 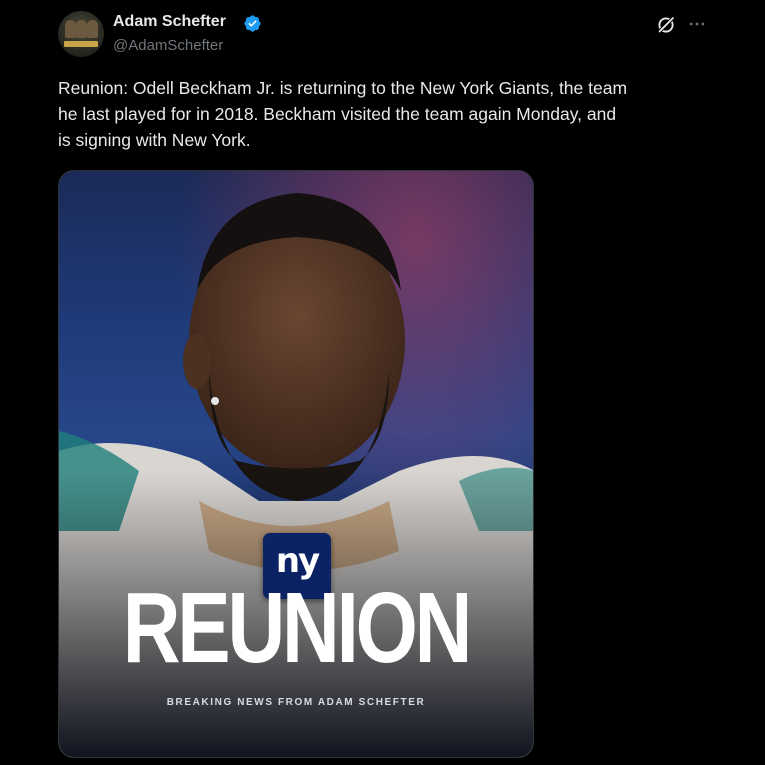 What do you see at coordinates (168, 46) in the screenshot?
I see `handle: @AdamSchefter` at bounding box center [168, 46].